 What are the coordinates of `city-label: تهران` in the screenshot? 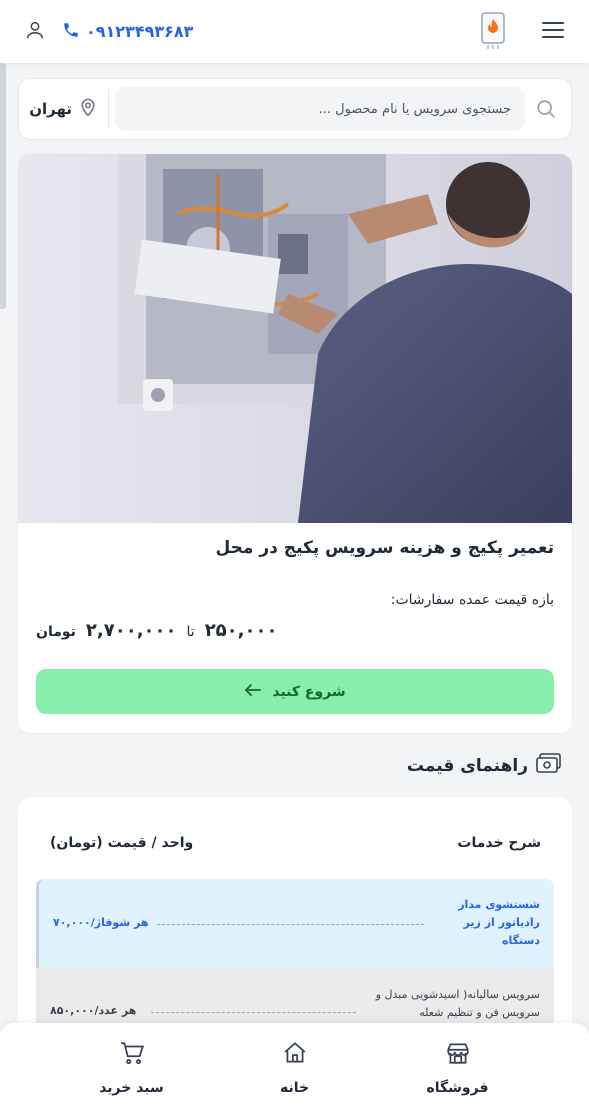 It's located at (50, 109).